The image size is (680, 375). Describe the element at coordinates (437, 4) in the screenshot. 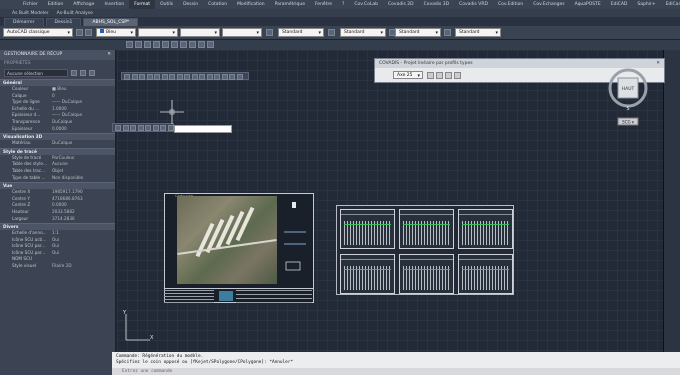

I see `menu-item: Covadis 3D` at that location.